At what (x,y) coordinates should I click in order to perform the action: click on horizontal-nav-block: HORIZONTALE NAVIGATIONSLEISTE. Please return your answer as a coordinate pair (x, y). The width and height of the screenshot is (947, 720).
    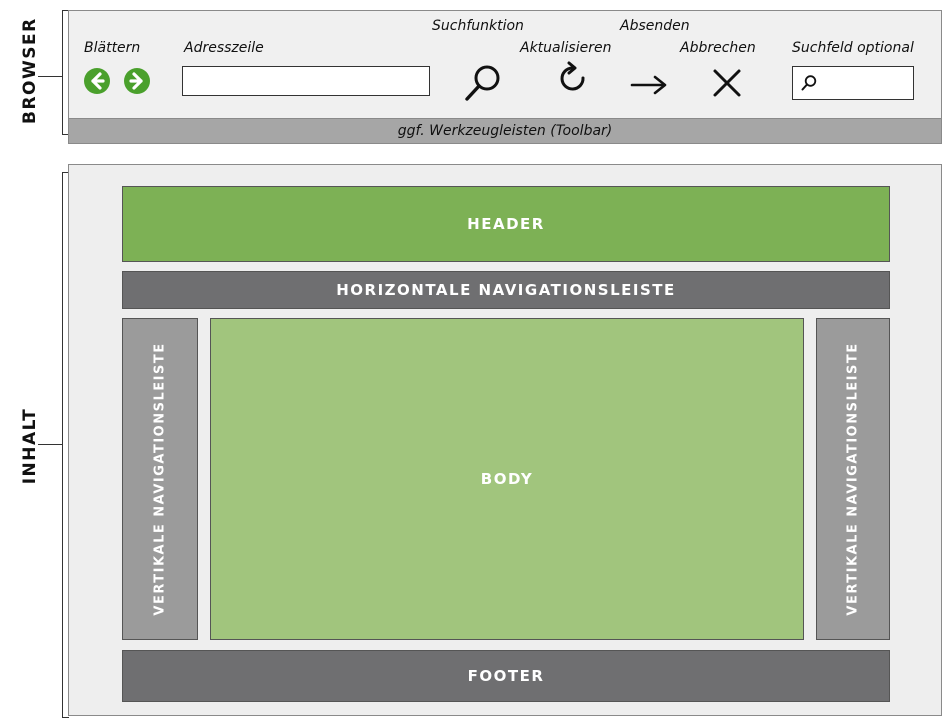
    Looking at the image, I should click on (506, 290).